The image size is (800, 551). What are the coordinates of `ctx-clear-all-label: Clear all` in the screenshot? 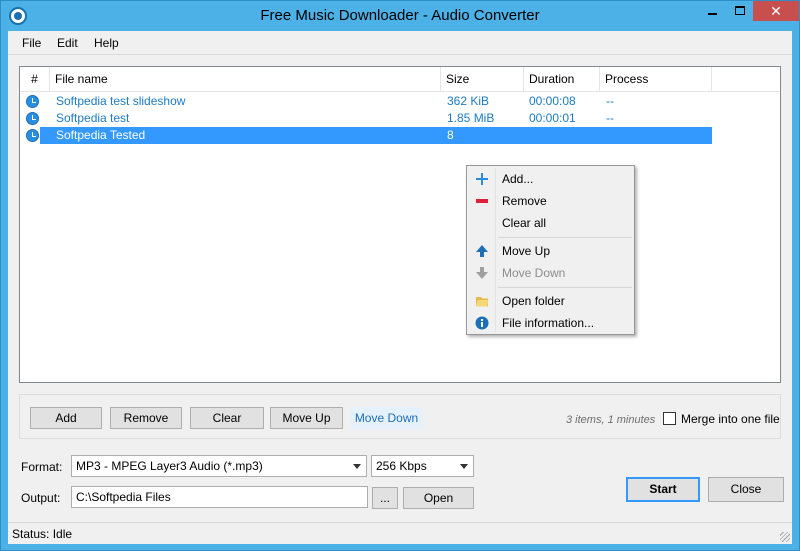 It's located at (524, 223).